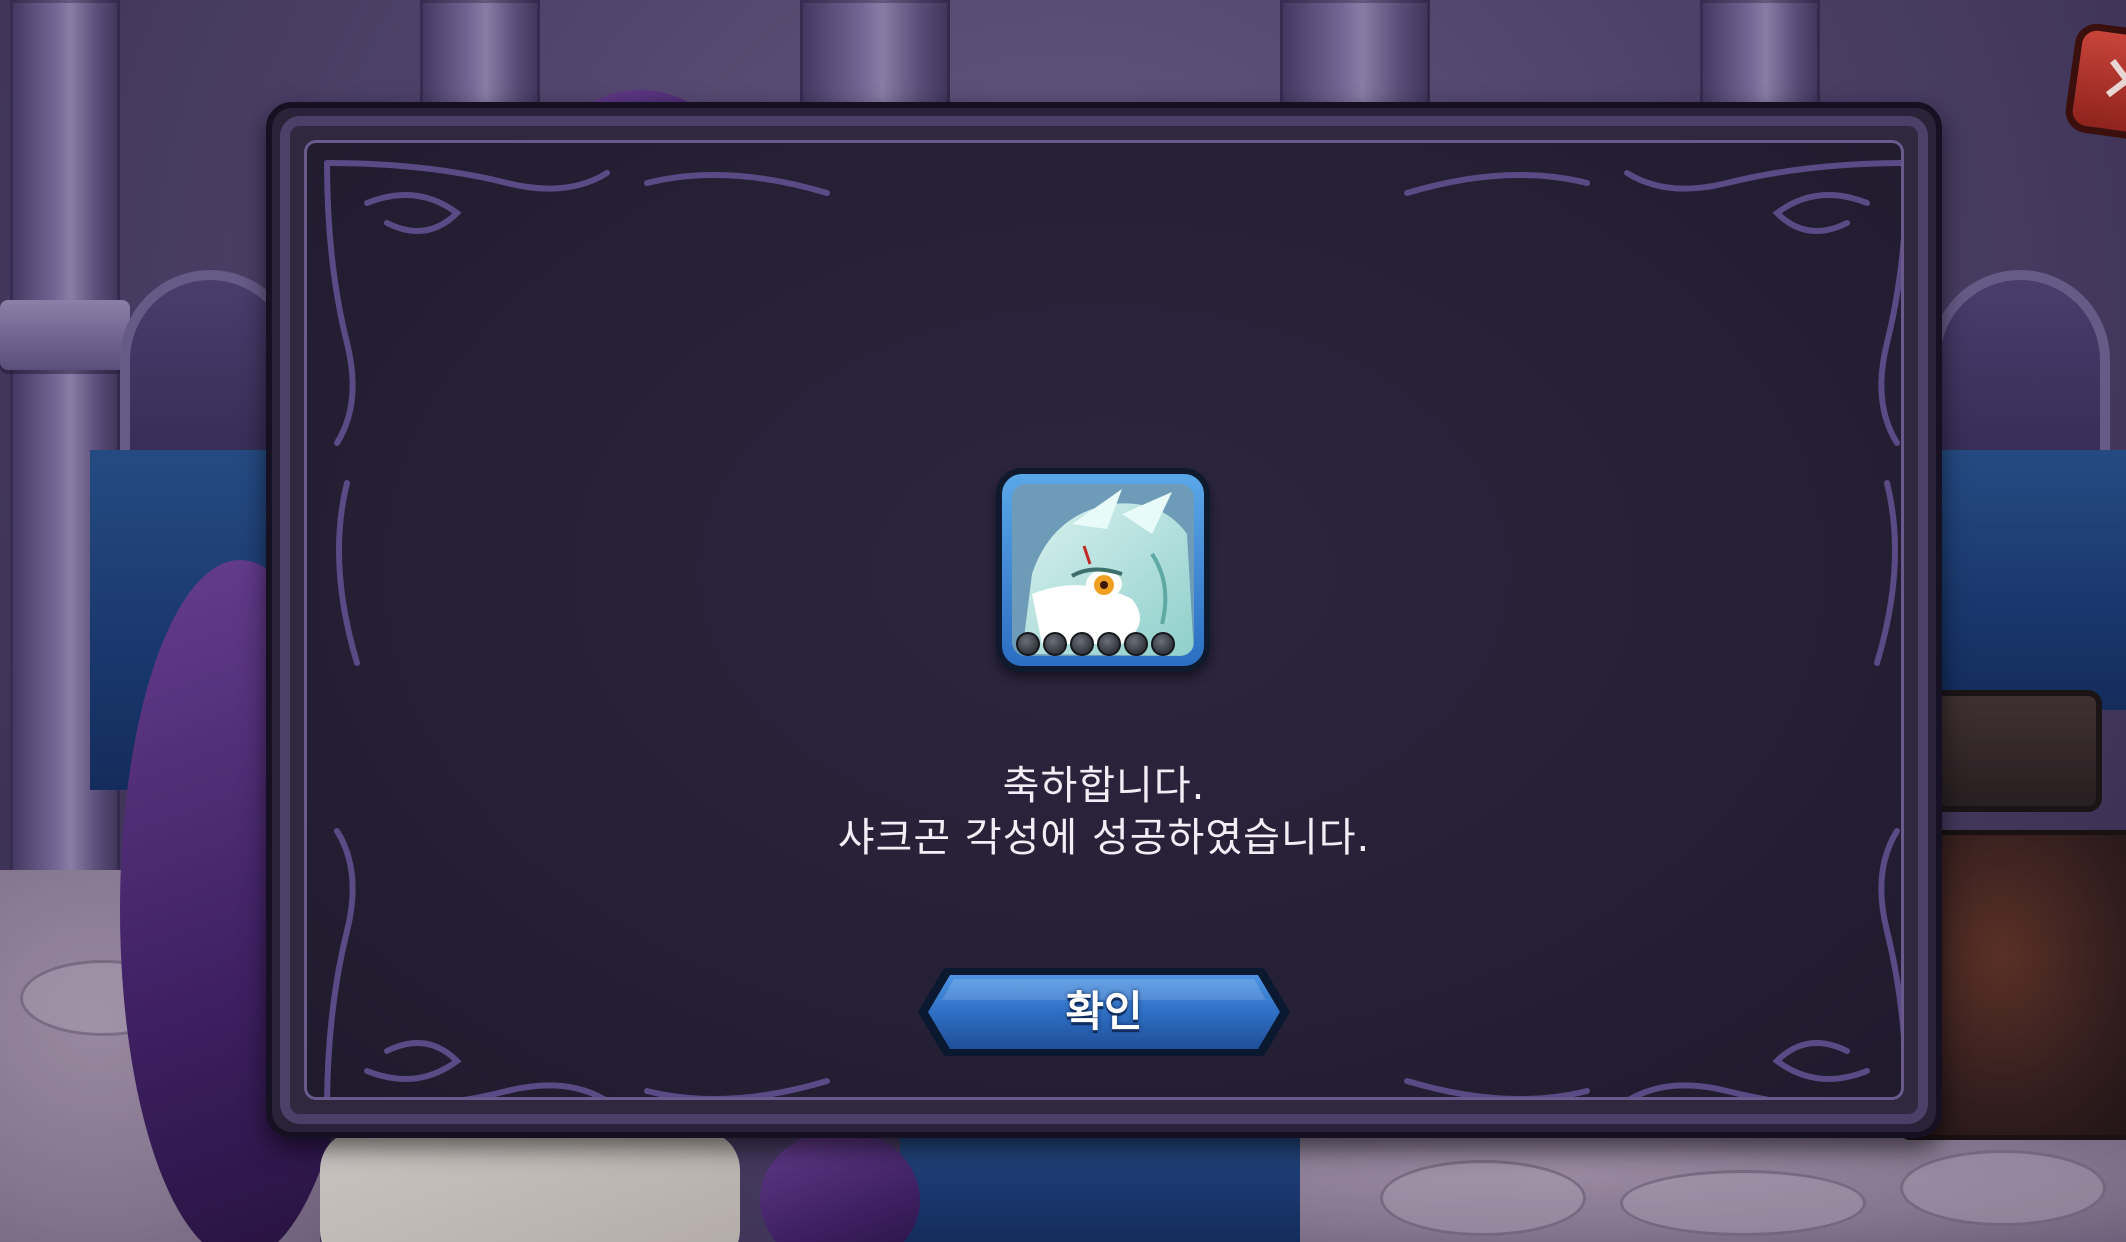  What do you see at coordinates (2110, 81) in the screenshot?
I see `close-icon: ✕` at bounding box center [2110, 81].